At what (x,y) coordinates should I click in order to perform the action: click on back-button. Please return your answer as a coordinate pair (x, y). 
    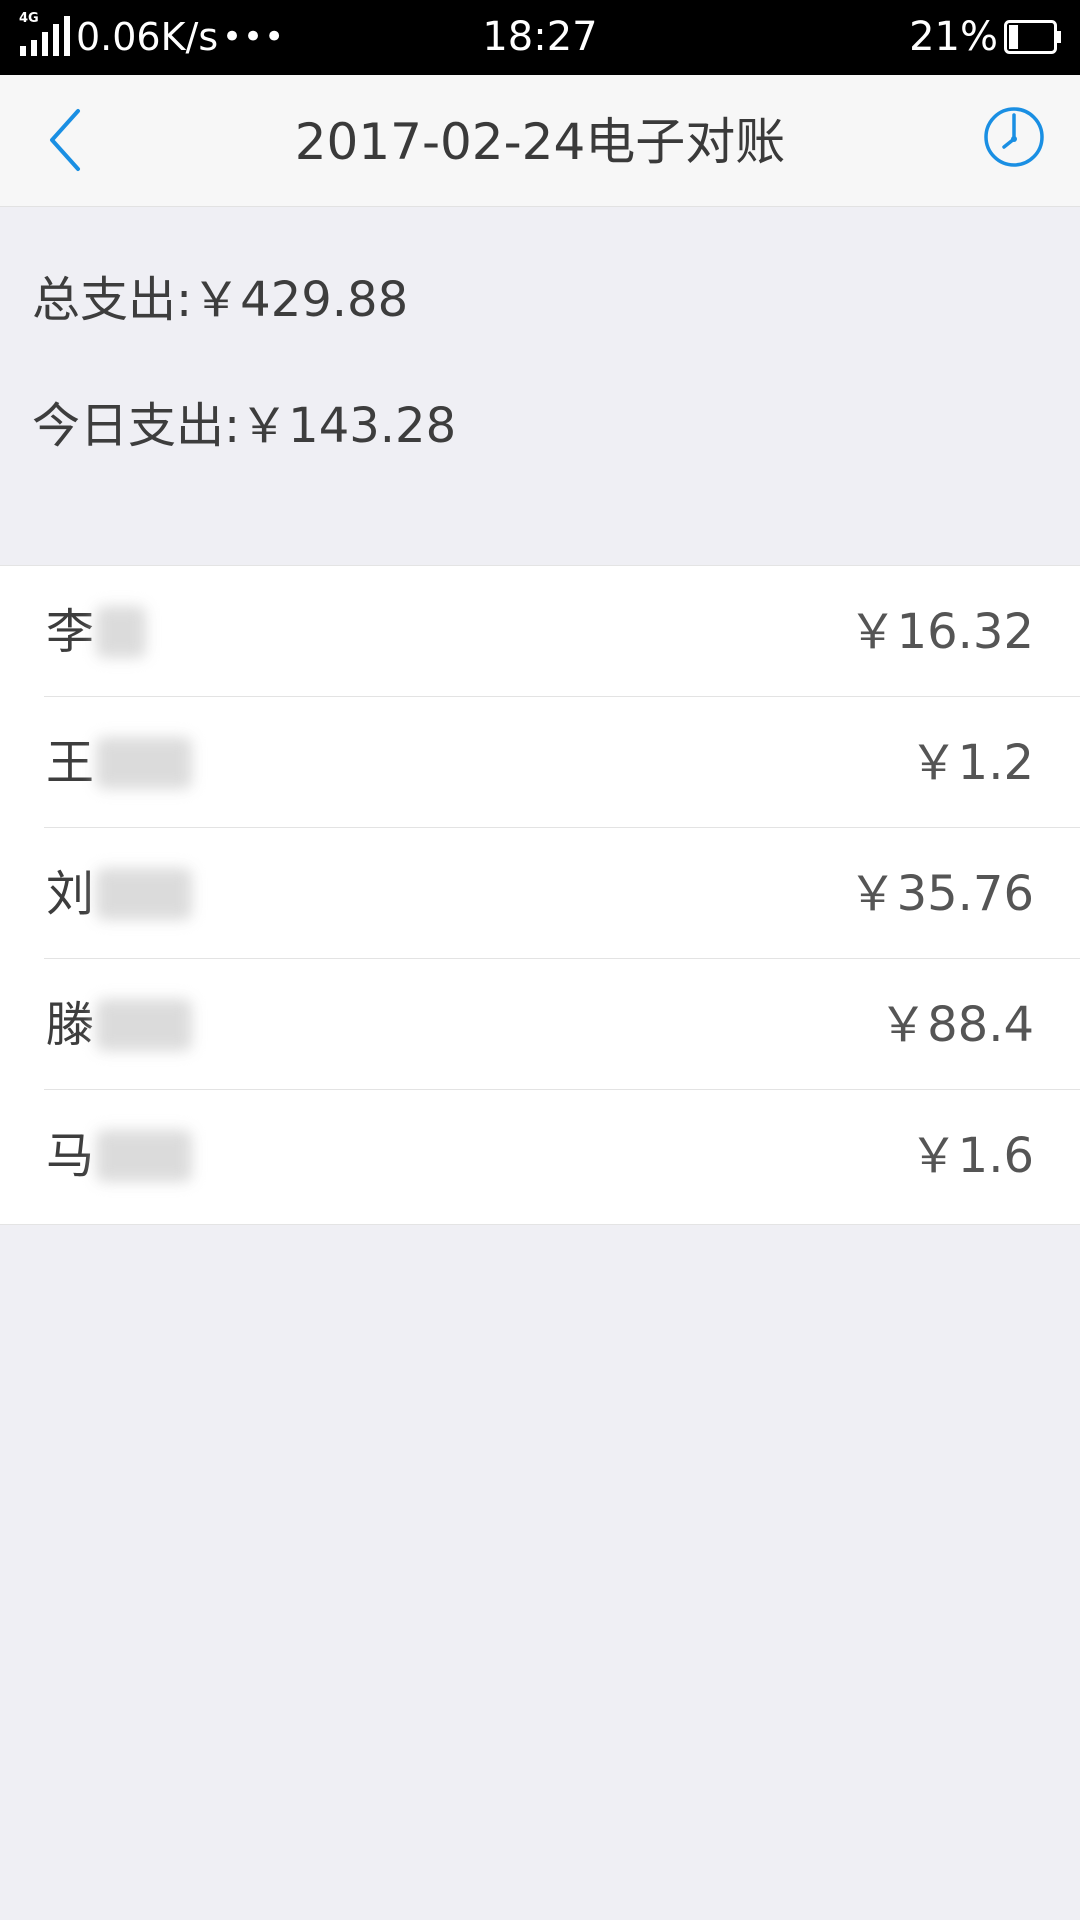
    Looking at the image, I should click on (67, 140).